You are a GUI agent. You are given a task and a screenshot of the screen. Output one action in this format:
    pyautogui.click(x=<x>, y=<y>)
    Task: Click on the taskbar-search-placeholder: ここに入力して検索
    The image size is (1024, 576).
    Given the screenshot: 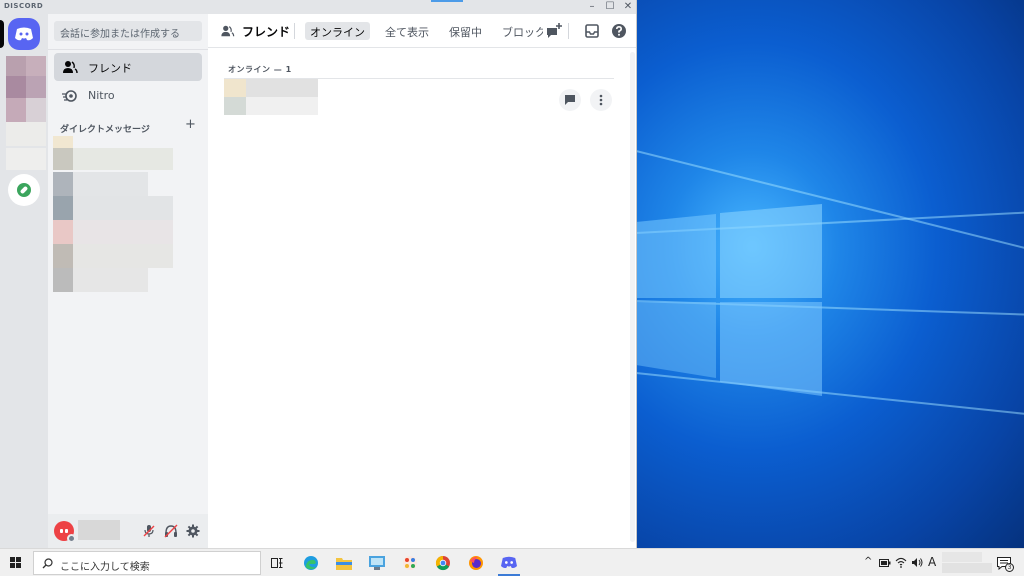 What is the action you would take?
    pyautogui.click(x=105, y=567)
    